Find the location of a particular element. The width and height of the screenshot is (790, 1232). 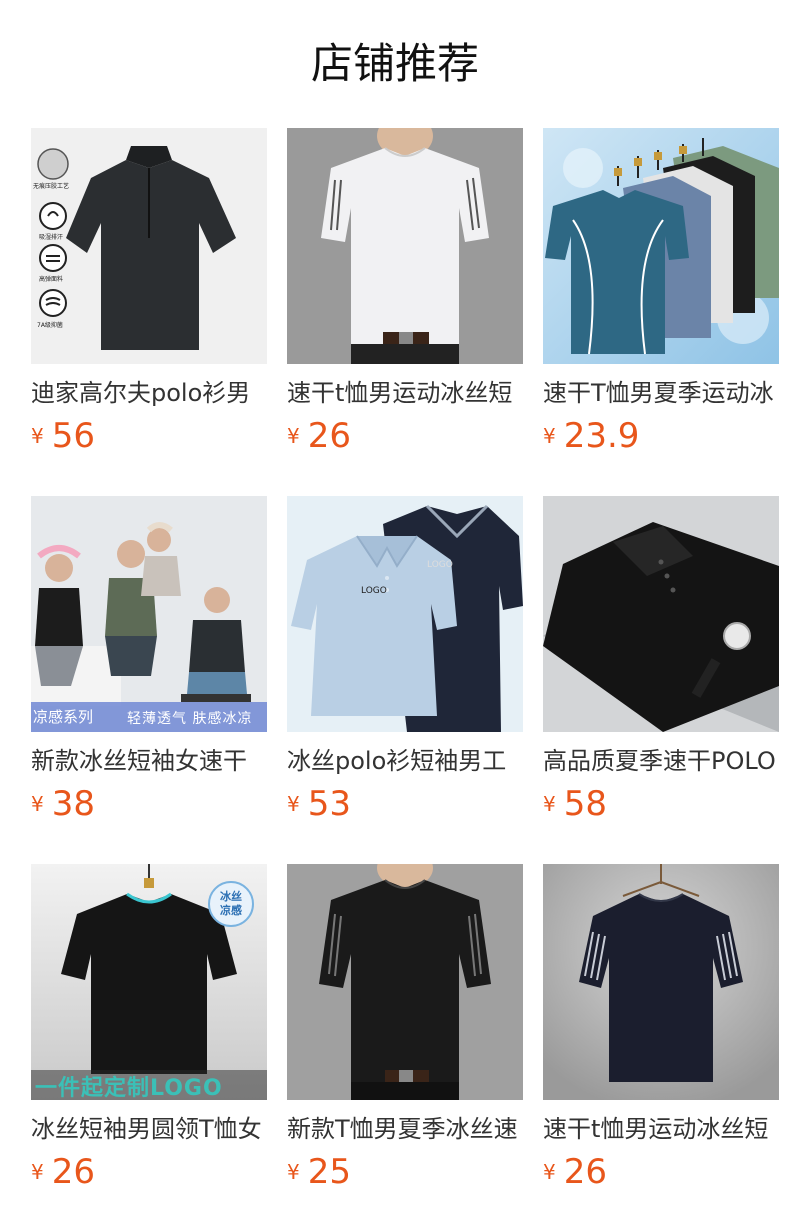

overlay-label: 凉感系列 is located at coordinates (63, 717).